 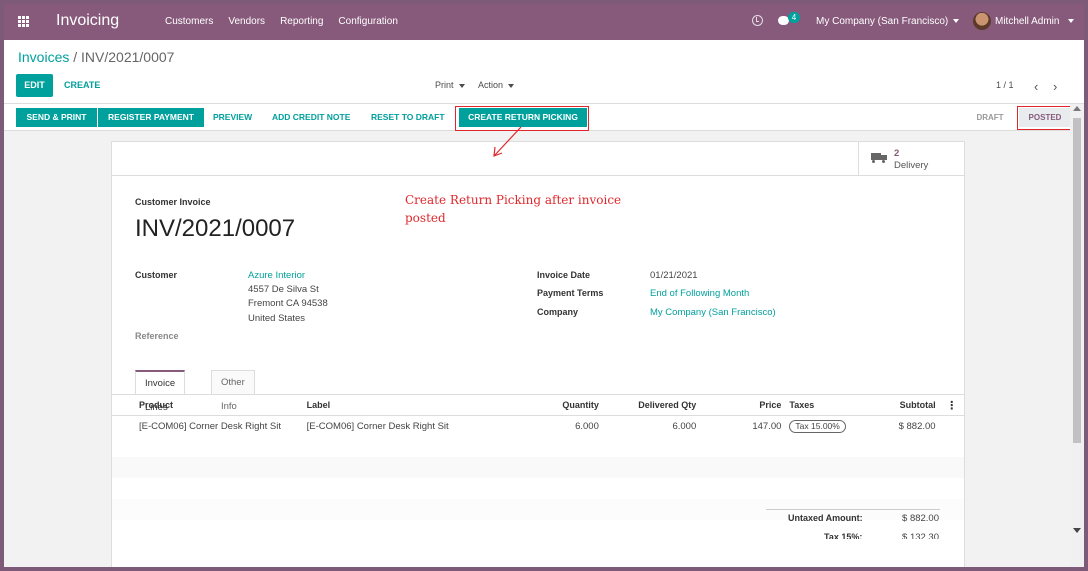 I want to click on tax-label: Tax 15%:, so click(x=843, y=535).